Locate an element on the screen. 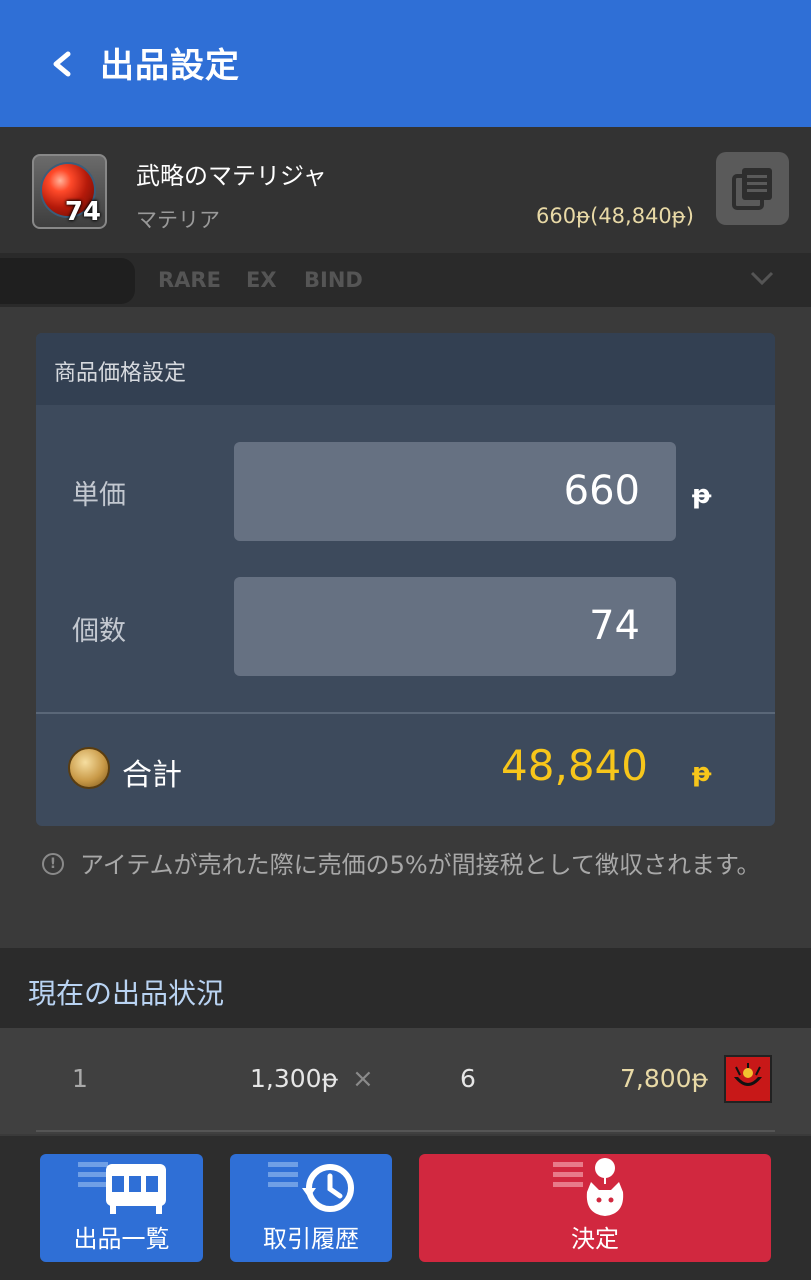 The height and width of the screenshot is (1280, 811). row-divider is located at coordinates (405, 1131).